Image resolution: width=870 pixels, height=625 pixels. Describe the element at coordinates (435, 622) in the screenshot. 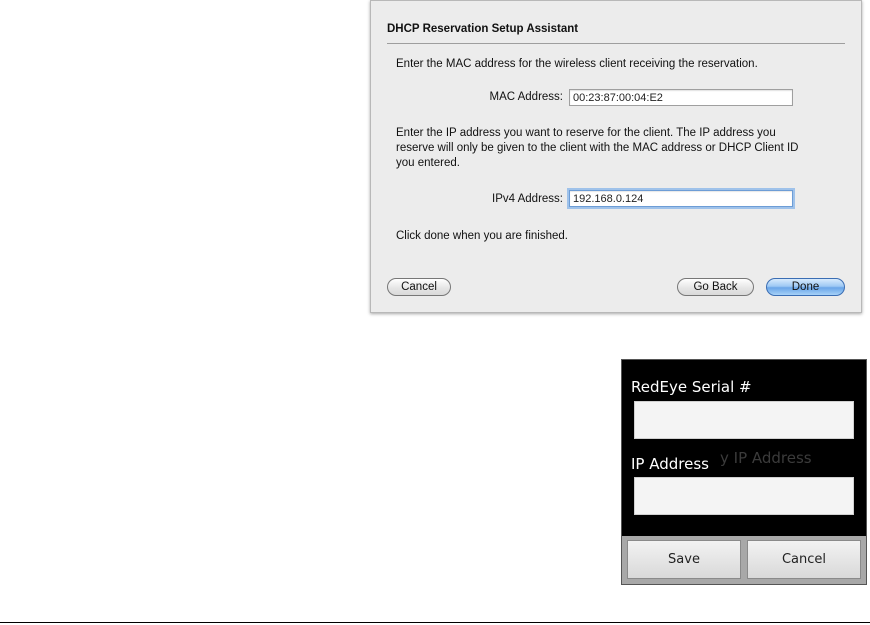

I see `bottom-divider` at that location.